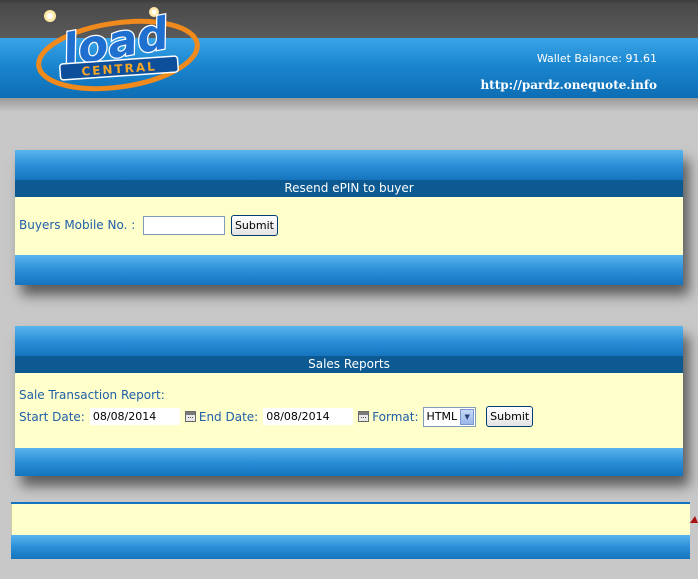 This screenshot has width=698, height=579. Describe the element at coordinates (395, 416) in the screenshot. I see `format-label: Format:` at that location.